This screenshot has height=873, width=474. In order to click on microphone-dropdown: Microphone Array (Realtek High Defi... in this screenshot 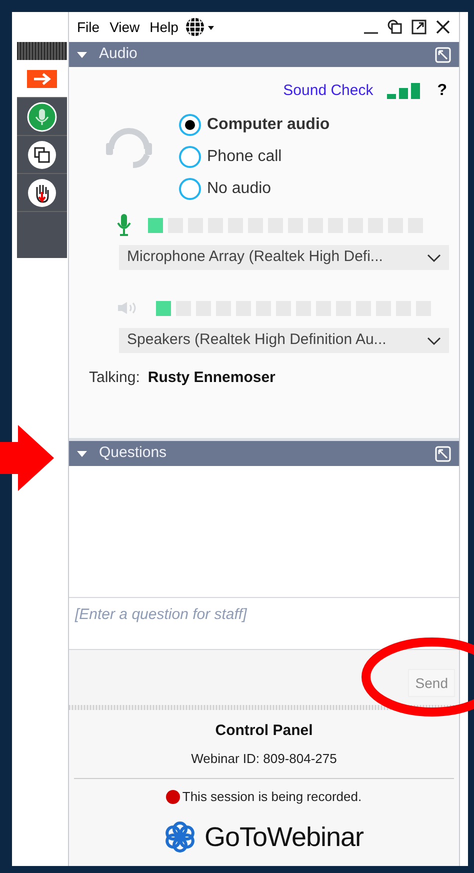, I will do `click(284, 257)`.